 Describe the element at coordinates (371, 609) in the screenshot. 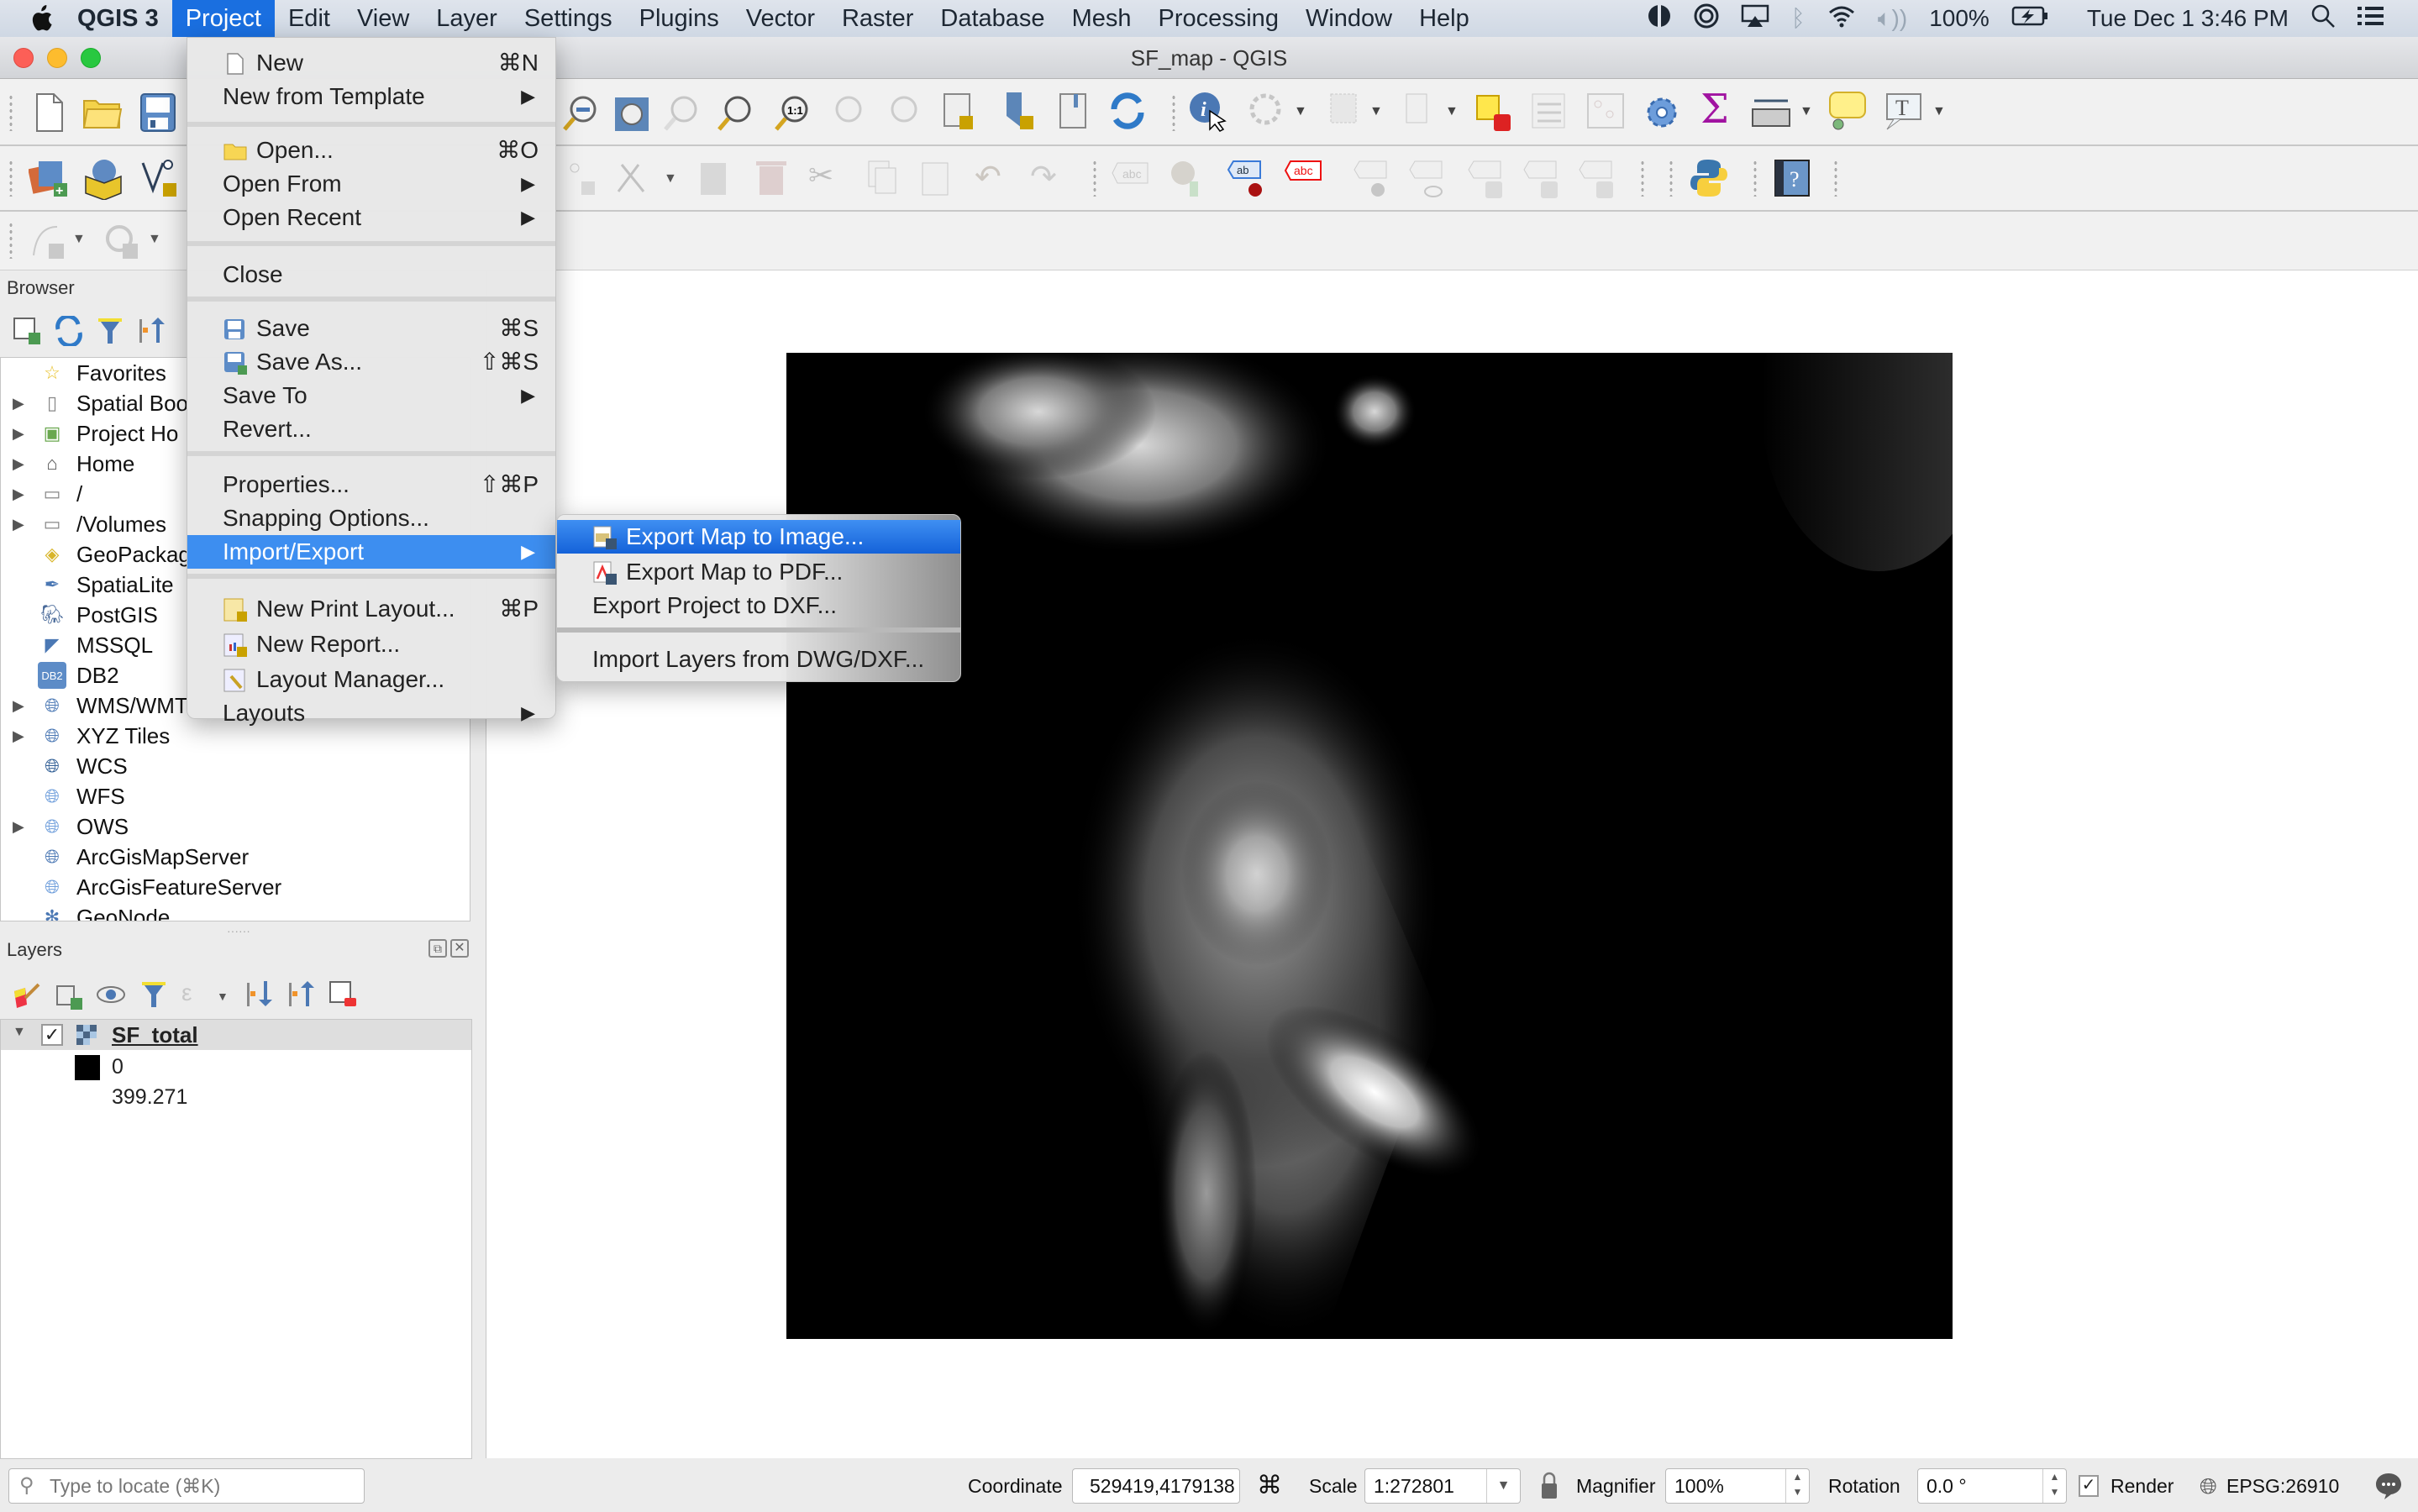

I see `project-menu-item-new-print-layout: New Print Layout... ⌘P` at that location.